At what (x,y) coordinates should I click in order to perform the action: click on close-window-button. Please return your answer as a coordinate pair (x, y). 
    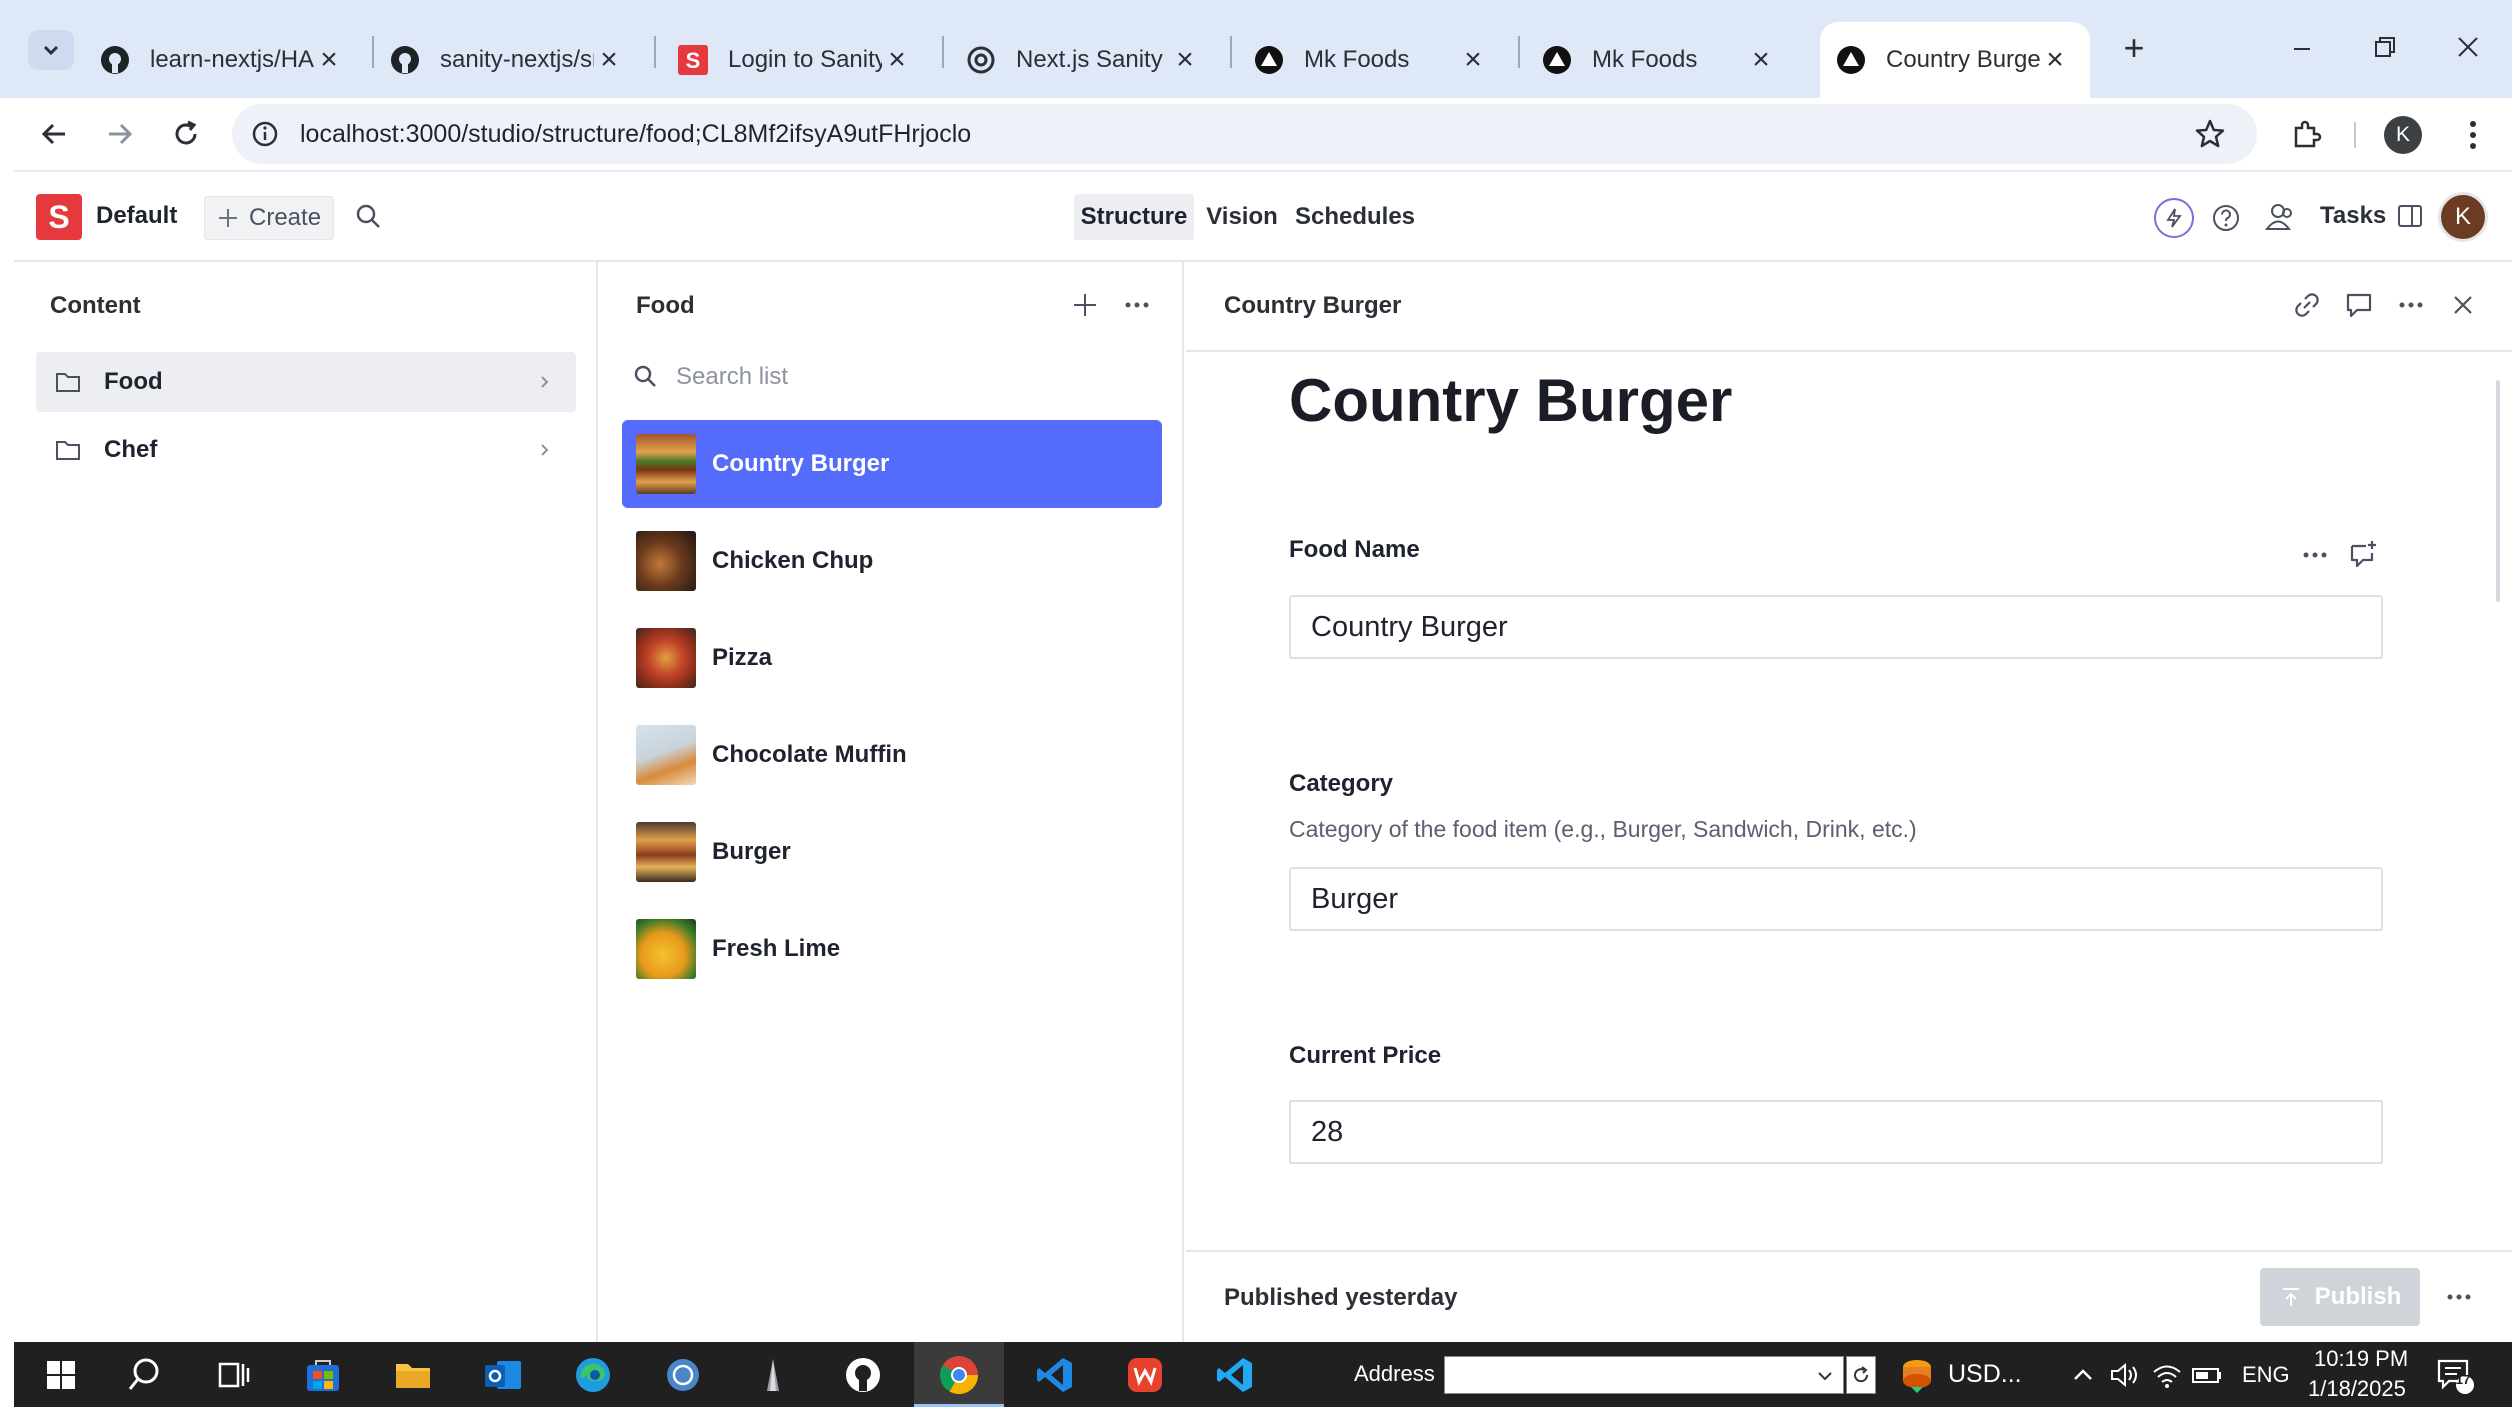
    Looking at the image, I should click on (2468, 48).